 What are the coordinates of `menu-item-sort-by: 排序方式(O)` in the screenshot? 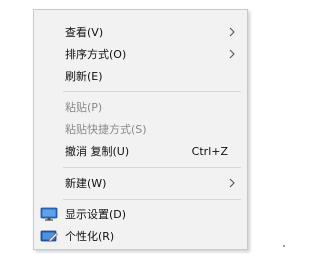 It's located at (140, 54).